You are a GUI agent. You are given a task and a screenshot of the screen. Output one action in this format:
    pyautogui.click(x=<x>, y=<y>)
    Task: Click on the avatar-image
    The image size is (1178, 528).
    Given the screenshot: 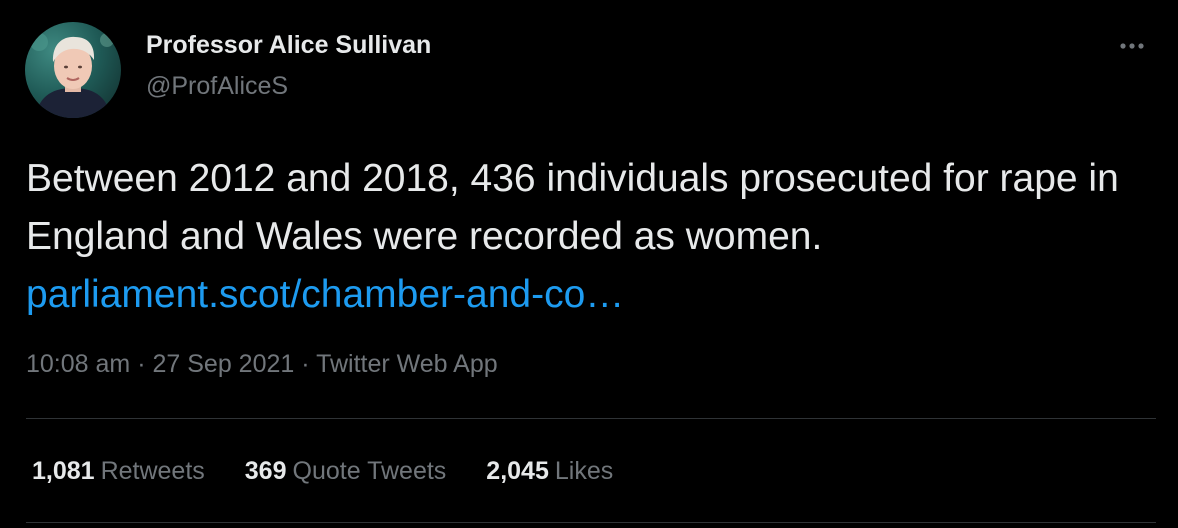 What is the action you would take?
    pyautogui.click(x=73, y=70)
    